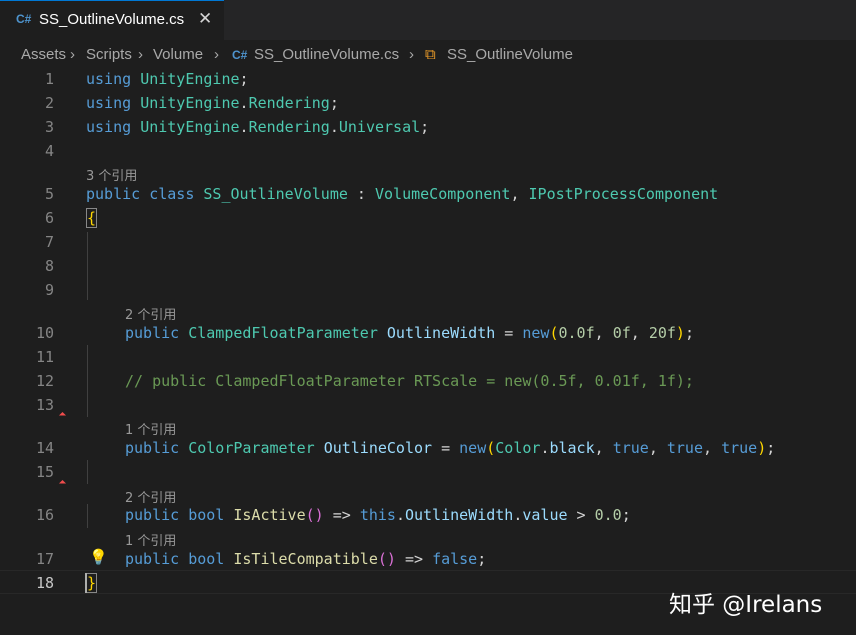 This screenshot has width=856, height=635. I want to click on code-text: }, so click(92, 583).